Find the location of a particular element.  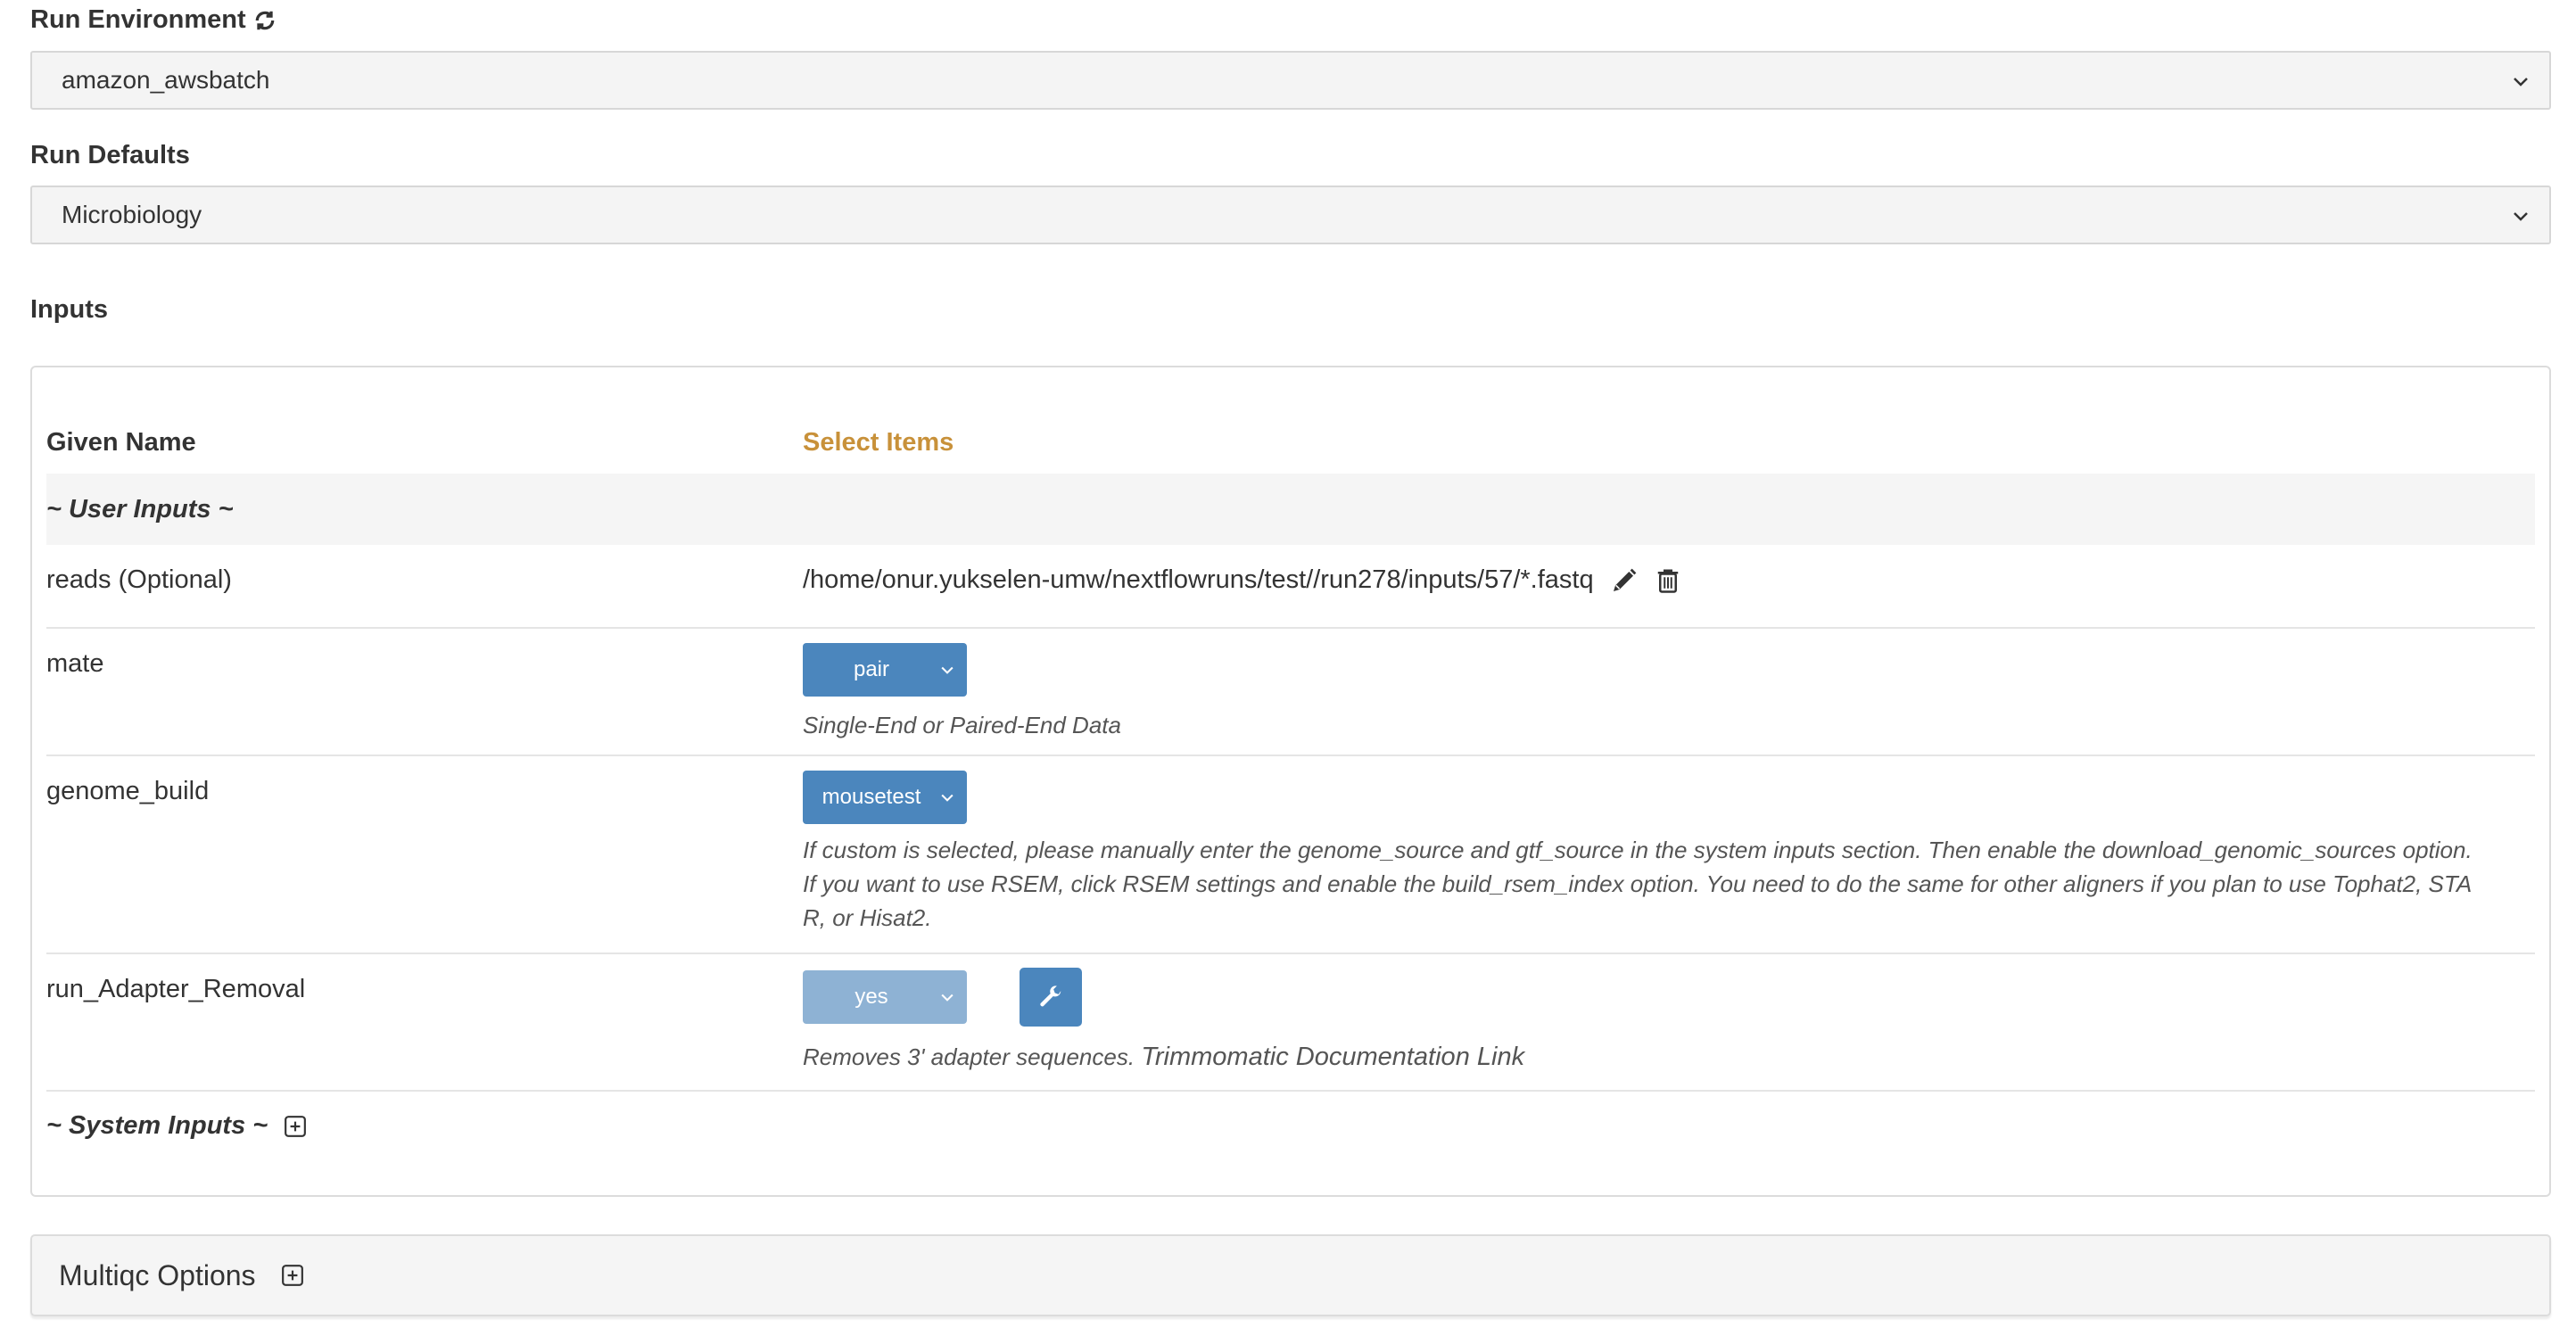

run-environment-select: amazon_awsbatch is located at coordinates (1290, 81).